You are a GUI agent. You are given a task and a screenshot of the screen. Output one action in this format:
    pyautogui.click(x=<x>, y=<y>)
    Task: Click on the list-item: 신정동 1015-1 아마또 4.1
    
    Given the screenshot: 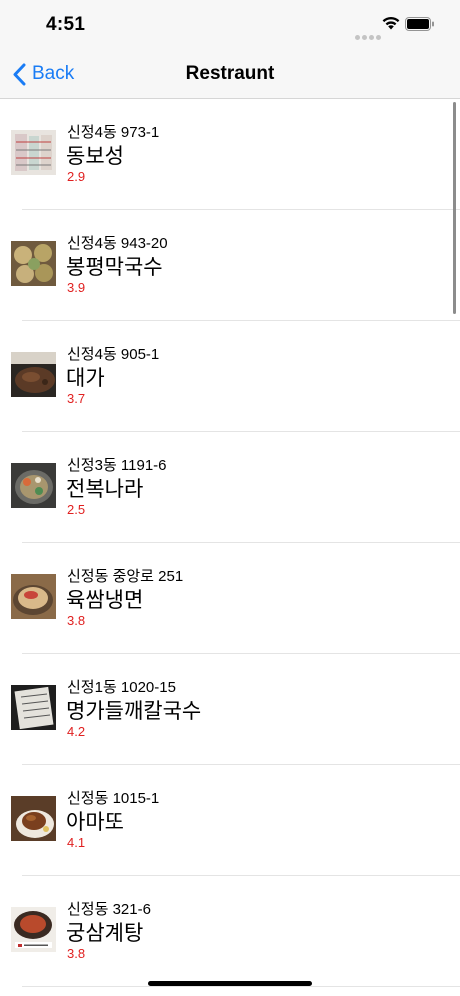 What is the action you would take?
    pyautogui.click(x=235, y=820)
    